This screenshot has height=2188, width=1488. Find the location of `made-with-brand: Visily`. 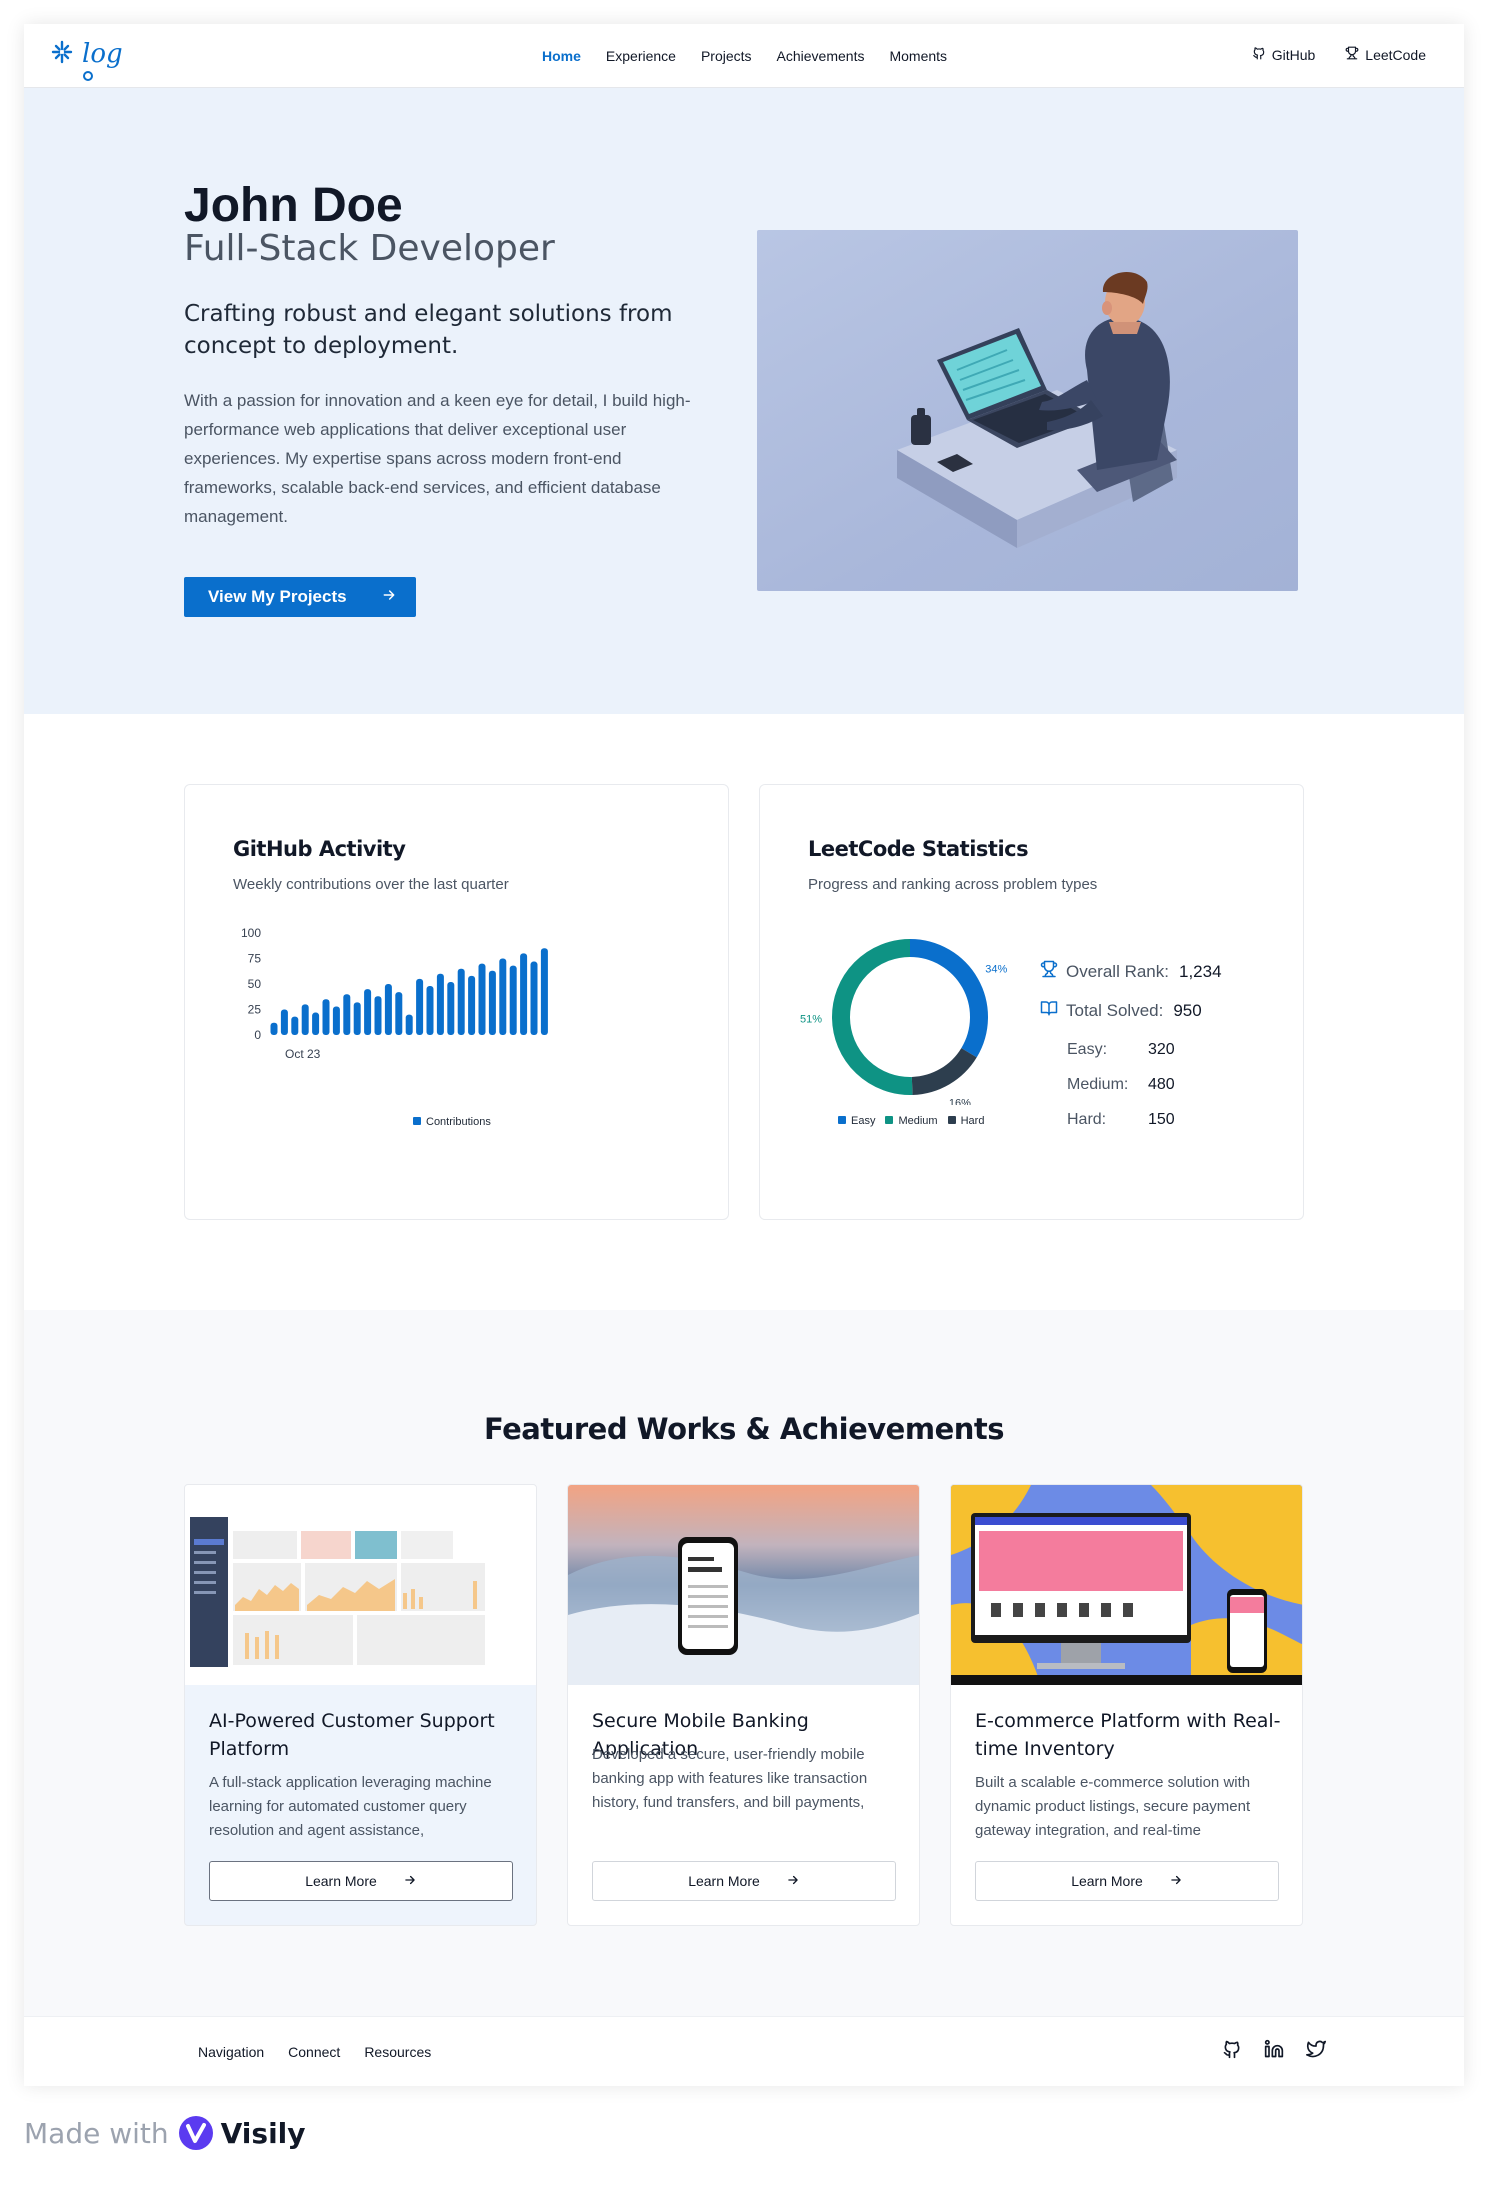

made-with-brand: Visily is located at coordinates (263, 2133).